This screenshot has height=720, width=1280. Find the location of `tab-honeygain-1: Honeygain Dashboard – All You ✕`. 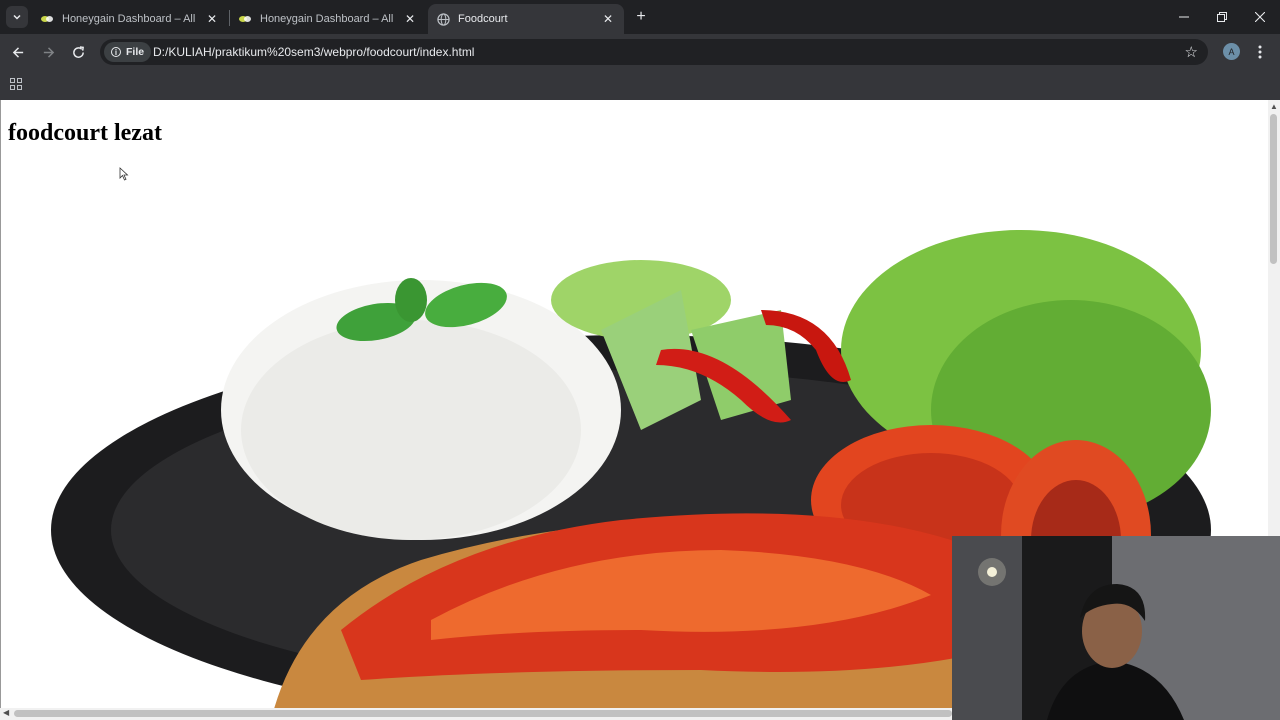

tab-honeygain-1: Honeygain Dashboard – All You ✕ is located at coordinates (130, 19).